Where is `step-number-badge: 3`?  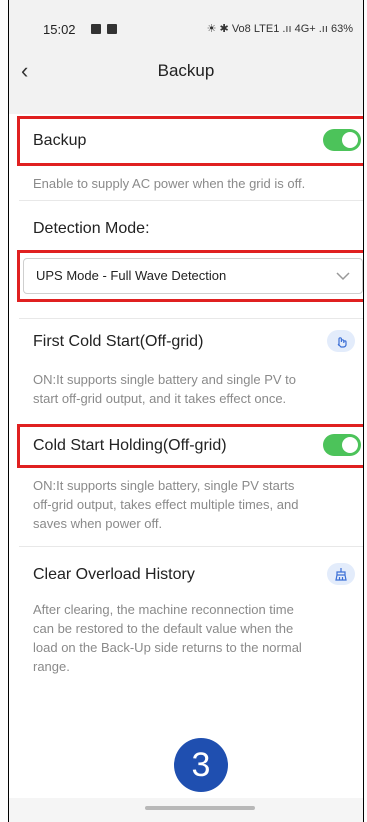 step-number-badge: 3 is located at coordinates (201, 765).